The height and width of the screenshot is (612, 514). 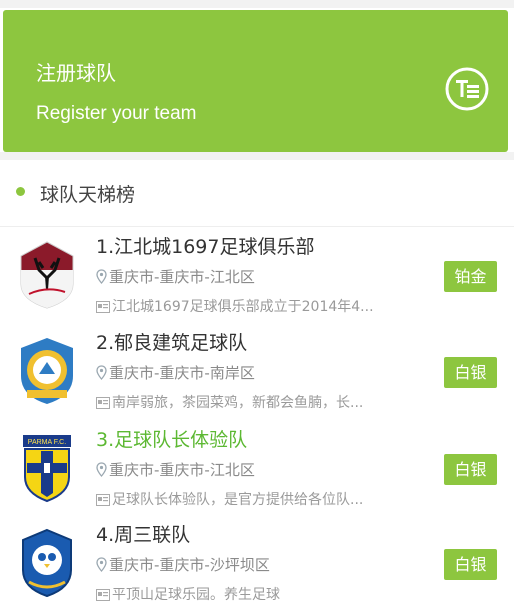 I want to click on team-name: 2.郁良建筑足球队, so click(x=171, y=341).